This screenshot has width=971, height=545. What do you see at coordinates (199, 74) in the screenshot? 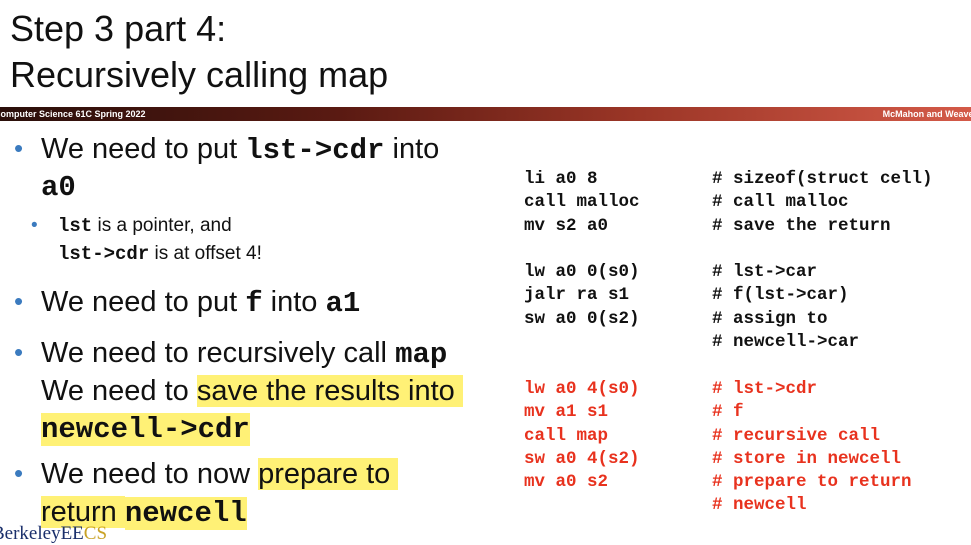
I see `title-line-2: Recursively calling map` at bounding box center [199, 74].